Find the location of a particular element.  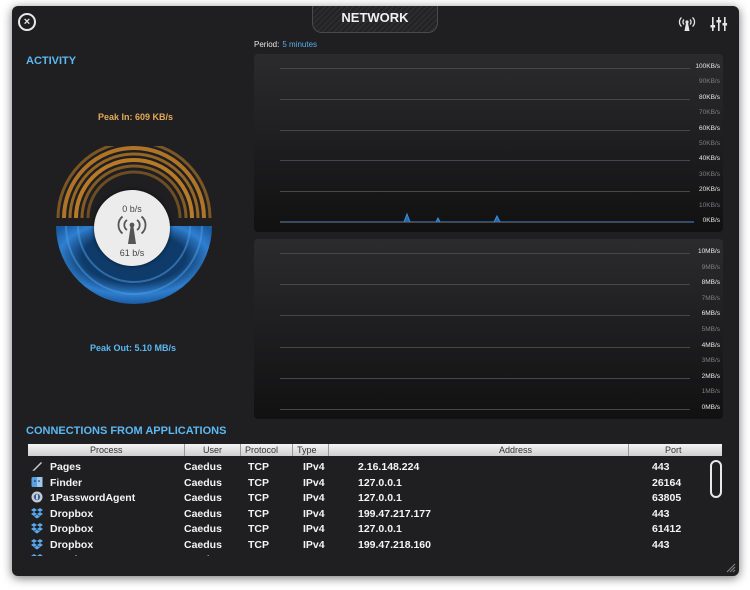

y-axis-label: 5MB/s is located at coordinates (710, 329).